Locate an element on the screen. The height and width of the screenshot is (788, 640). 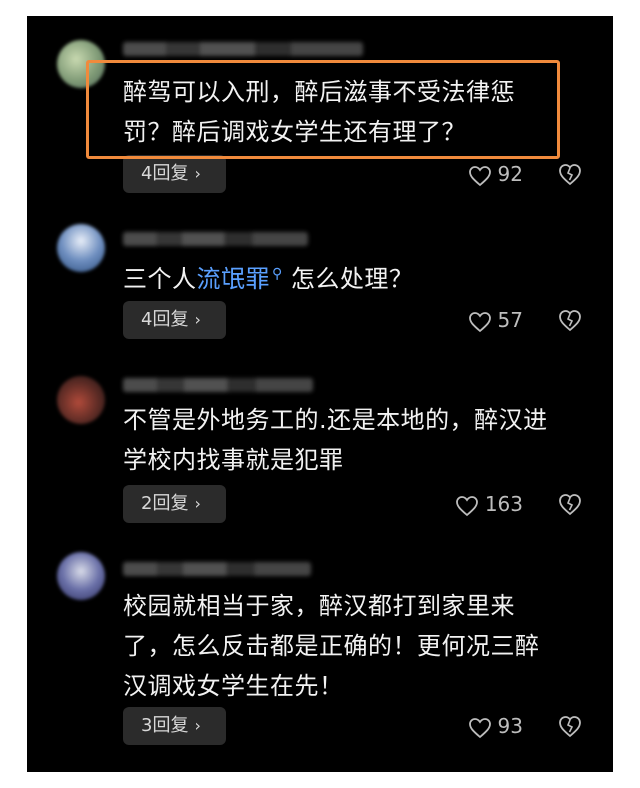
comment-text-line: 了，怎么反击都是正确的！更何况三醉 is located at coordinates (331, 646).